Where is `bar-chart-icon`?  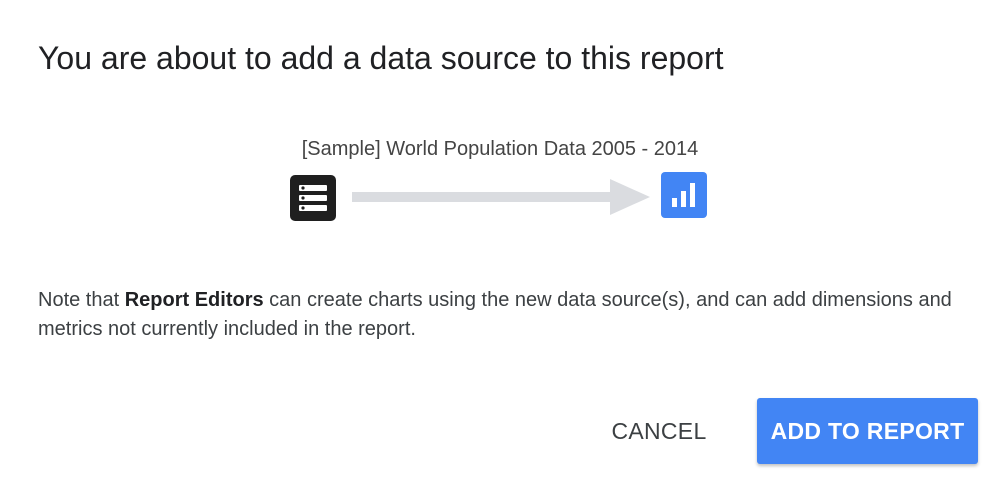 bar-chart-icon is located at coordinates (684, 195).